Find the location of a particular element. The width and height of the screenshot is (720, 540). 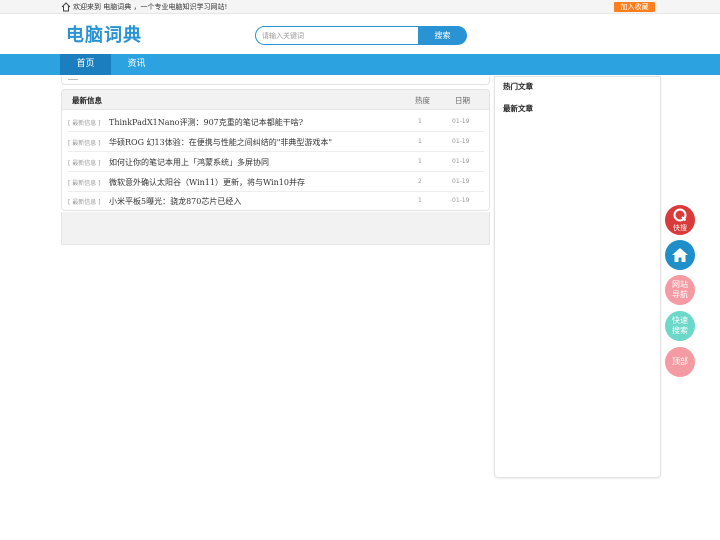

main-nav: 首页 资讯 is located at coordinates (360, 64).